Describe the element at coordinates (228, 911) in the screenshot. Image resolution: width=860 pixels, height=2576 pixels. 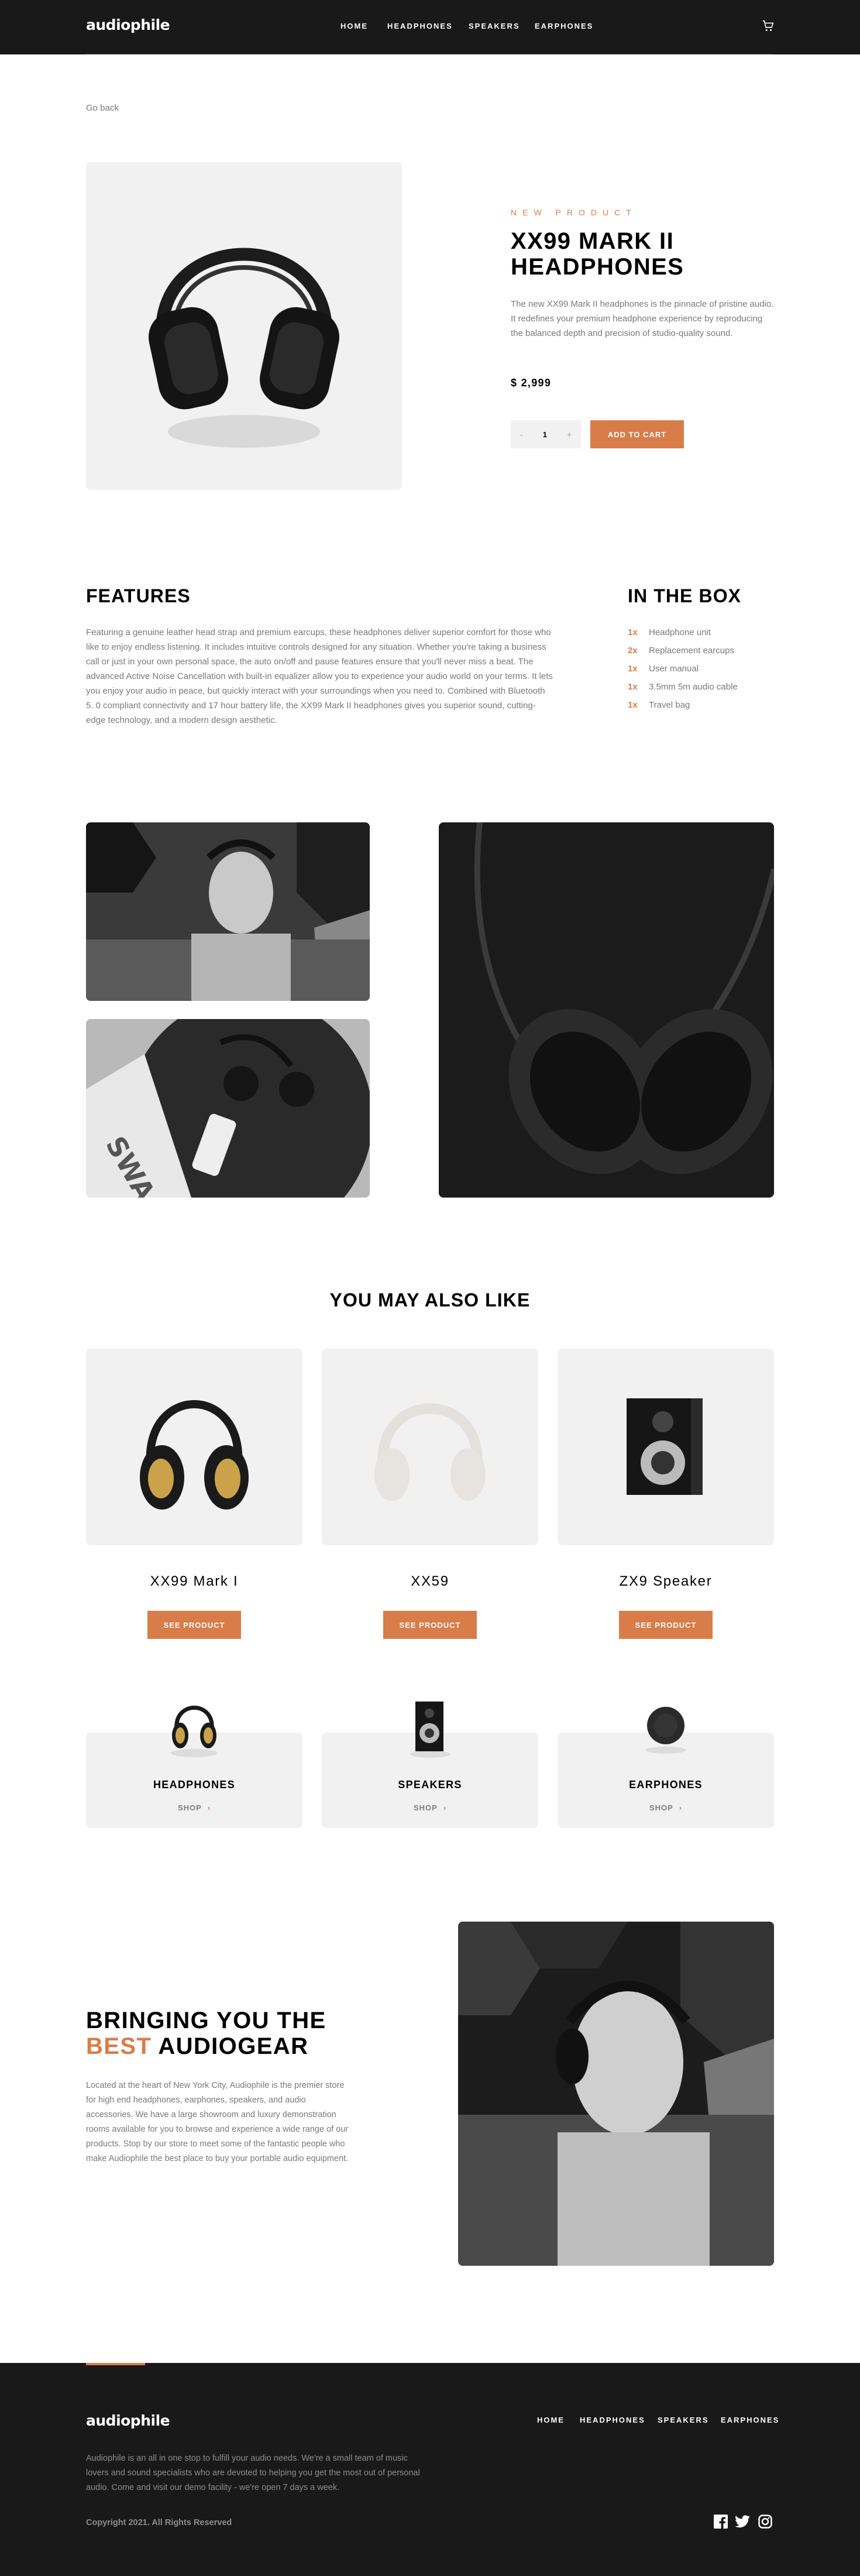
I see `gallery-image-man` at that location.